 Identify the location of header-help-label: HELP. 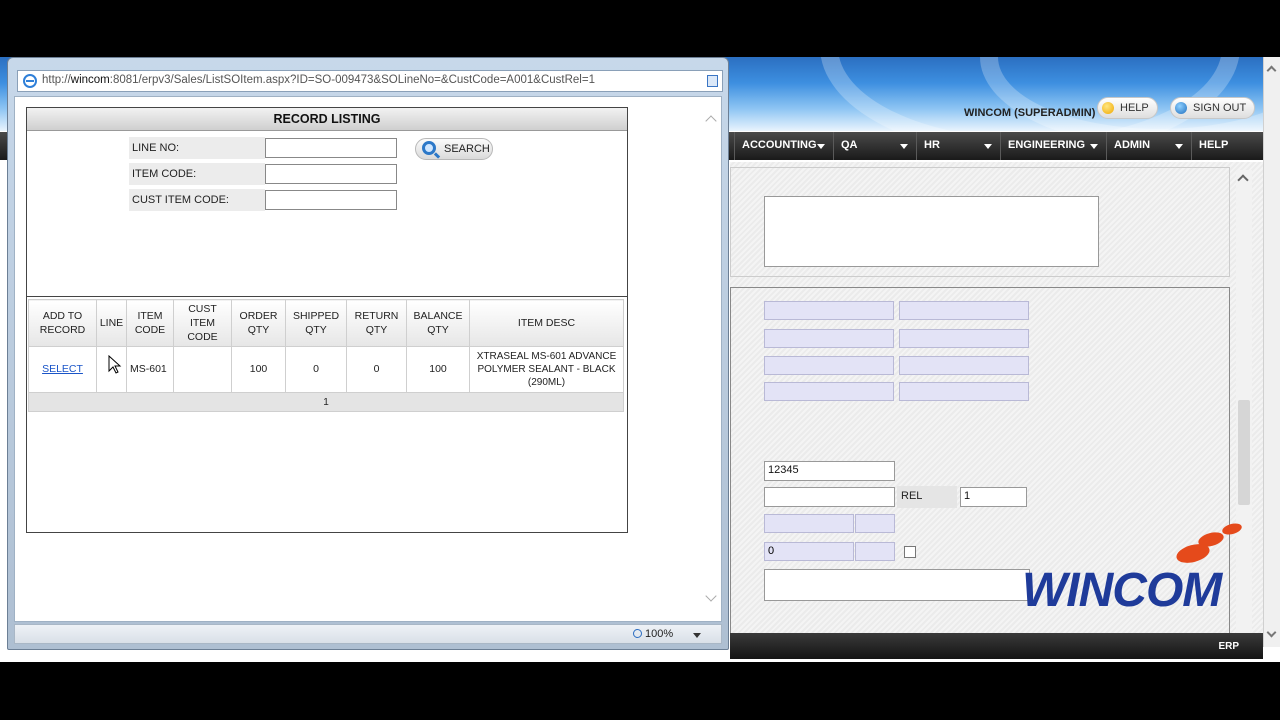
(1134, 108).